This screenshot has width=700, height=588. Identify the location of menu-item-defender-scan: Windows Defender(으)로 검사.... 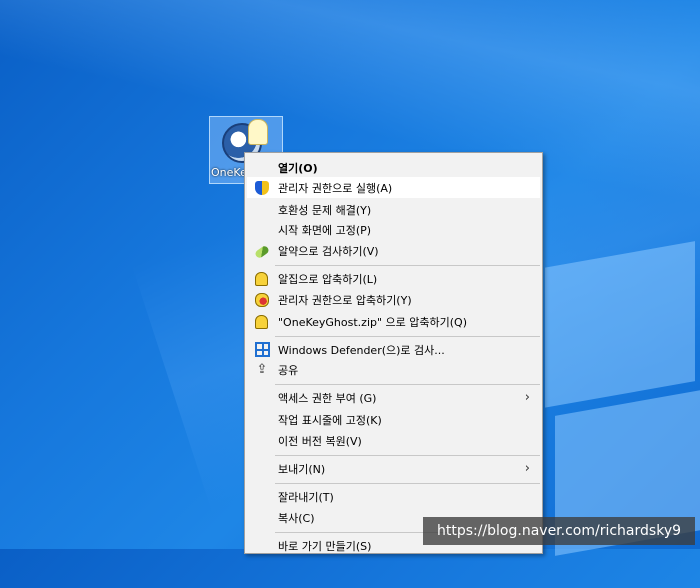
(393, 349).